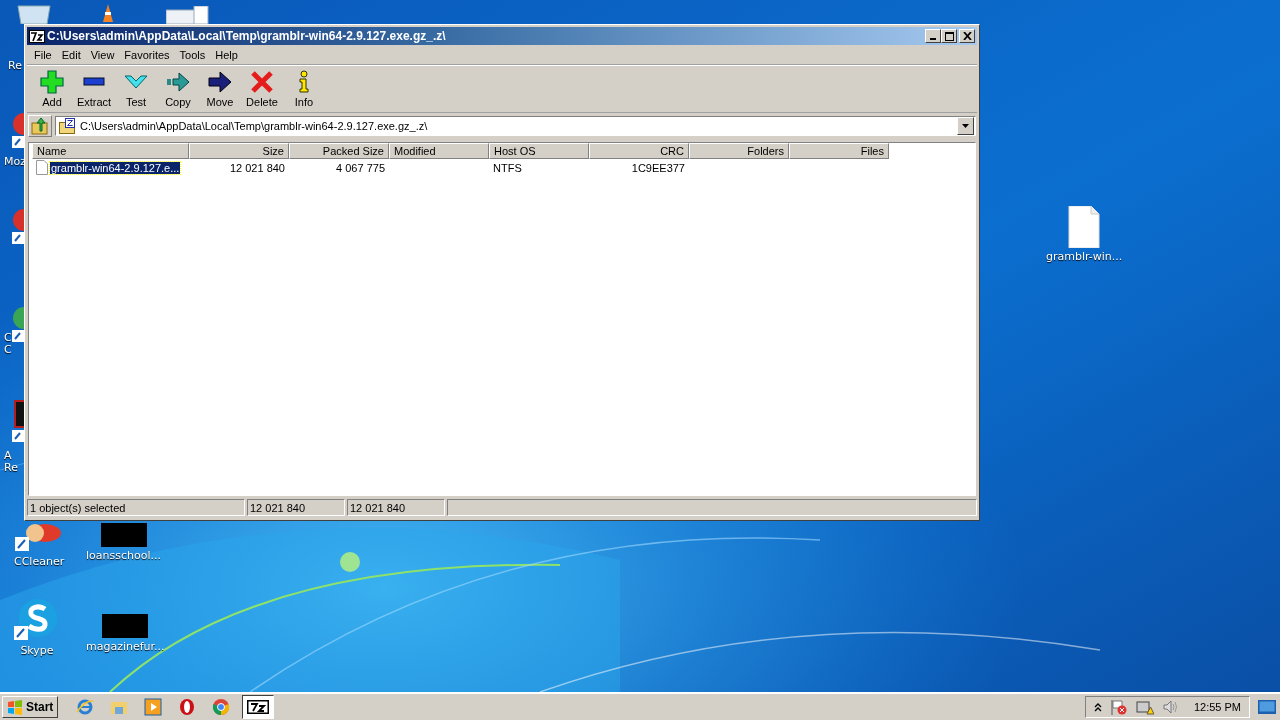 This screenshot has width=1280, height=720. I want to click on table-cell: 4 067 775, so click(360, 167).